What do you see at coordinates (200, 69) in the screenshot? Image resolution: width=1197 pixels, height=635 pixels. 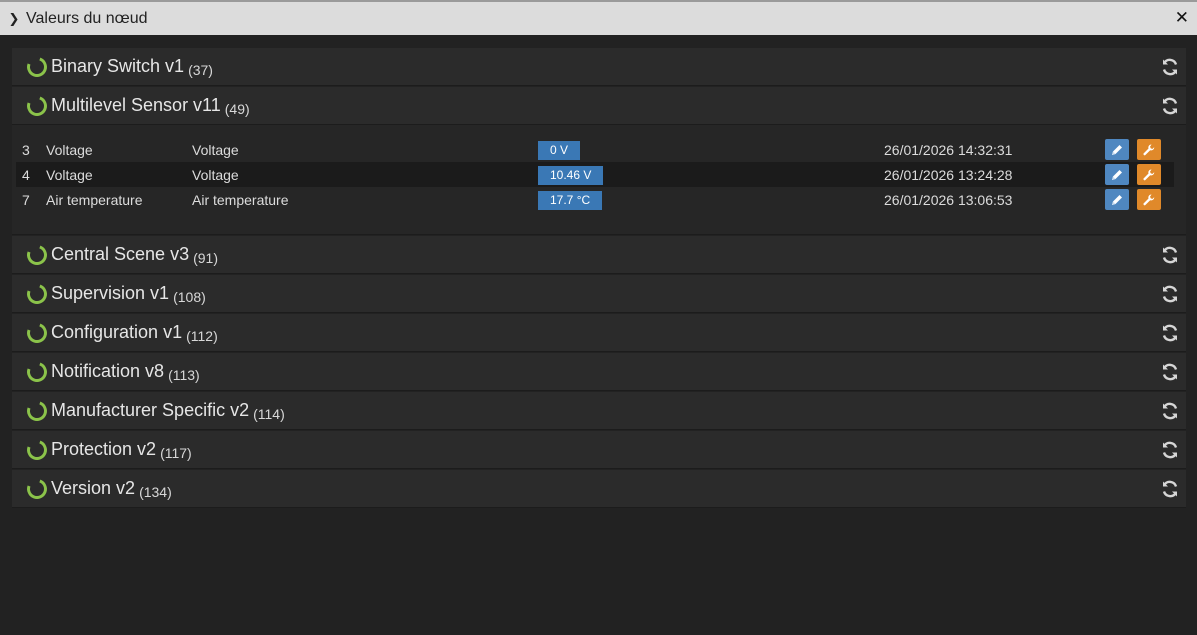 I see `panel-id: (37)` at bounding box center [200, 69].